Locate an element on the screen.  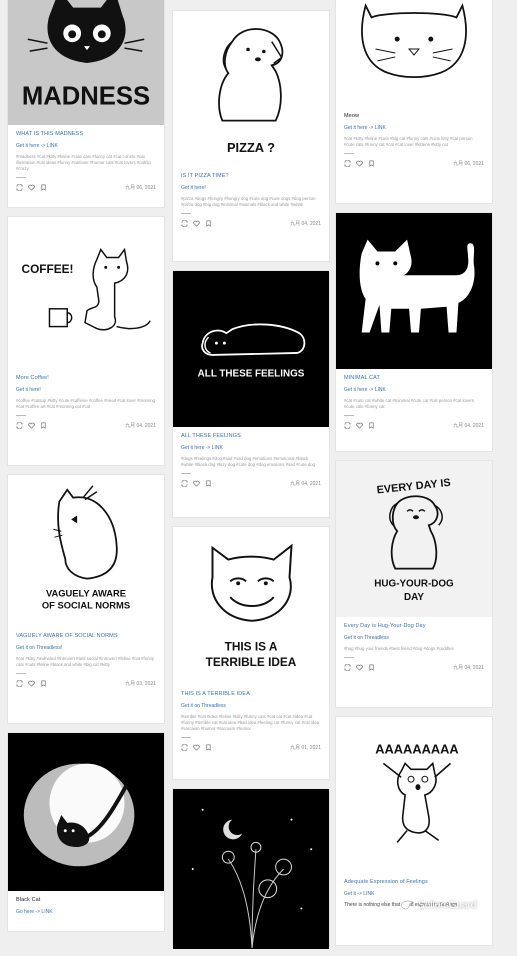
design-image: THIS IS A TERRIBLE IDEA is located at coordinates (251, 606).